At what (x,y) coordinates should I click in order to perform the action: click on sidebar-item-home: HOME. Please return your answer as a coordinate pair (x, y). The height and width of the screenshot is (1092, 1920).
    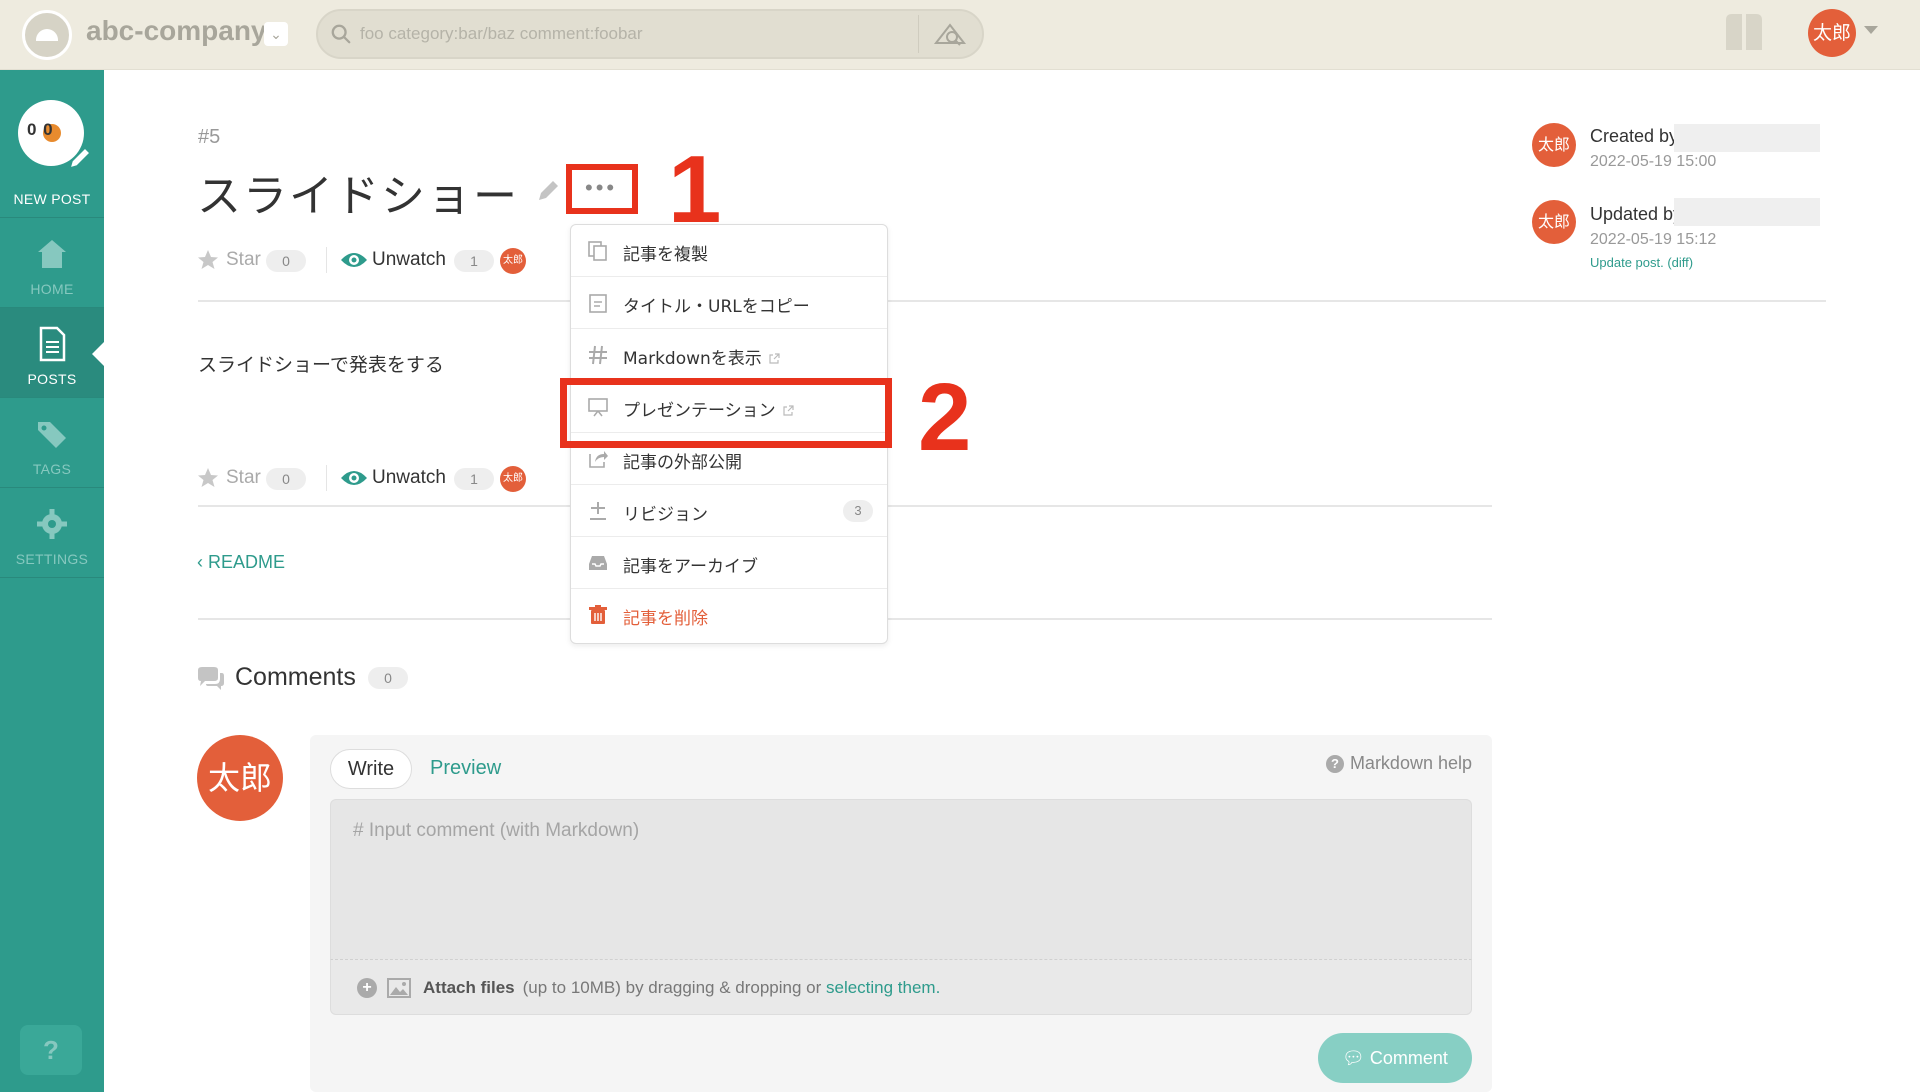
    Looking at the image, I should click on (52, 263).